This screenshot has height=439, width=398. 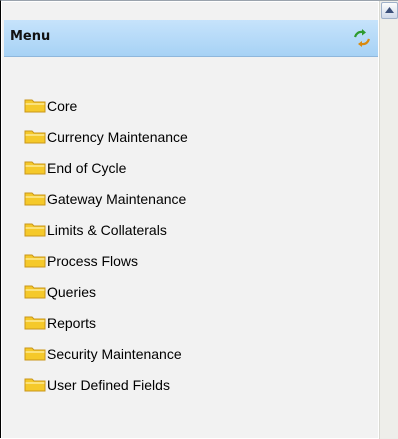 I want to click on tree-item-label: Currency Maintenance, so click(x=117, y=136).